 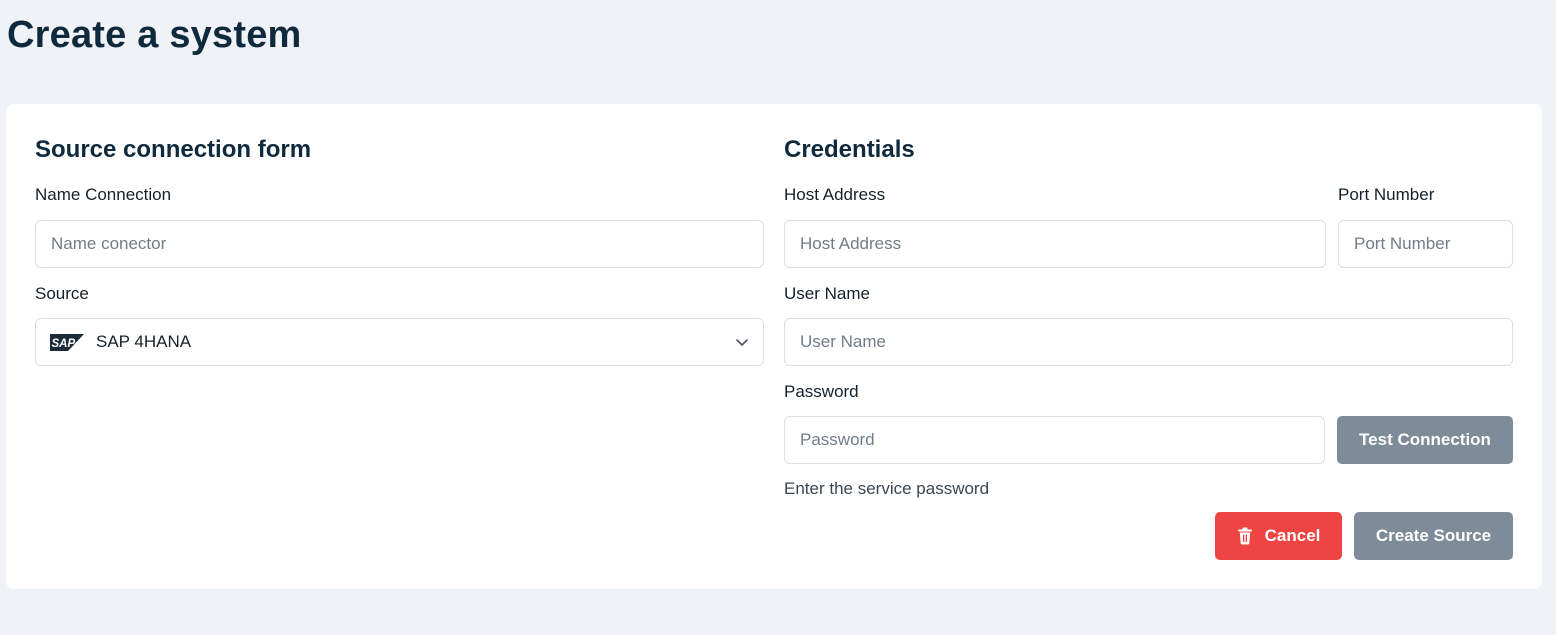 I want to click on cancel-button: Cancel, so click(x=1278, y=536).